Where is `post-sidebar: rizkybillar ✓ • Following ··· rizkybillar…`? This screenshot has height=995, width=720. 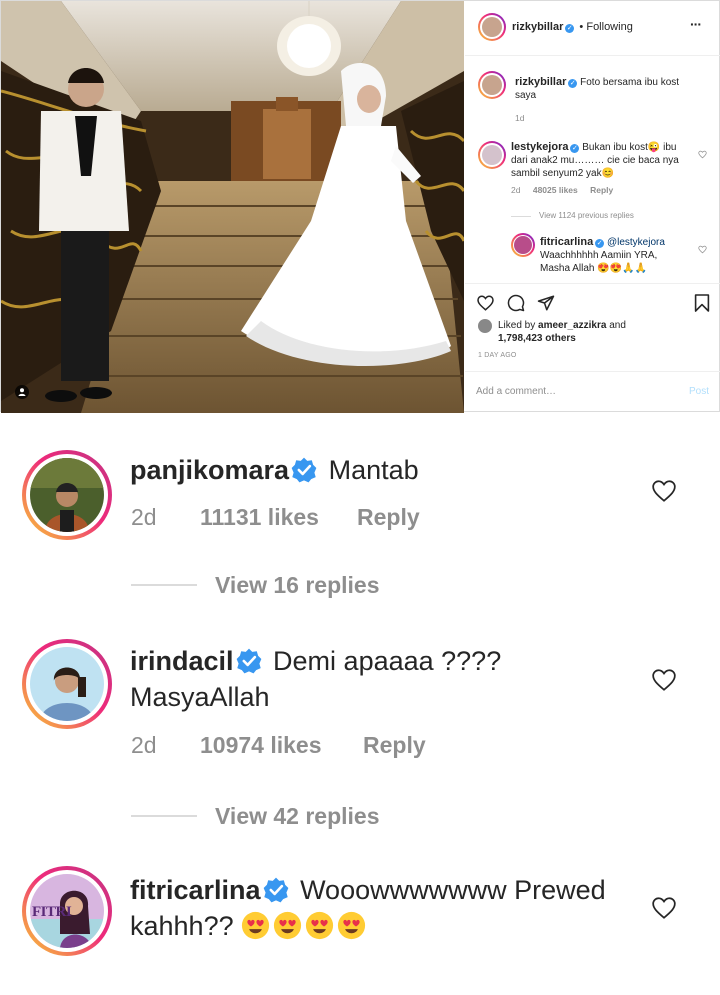
post-sidebar: rizkybillar ✓ • Following ··· rizkybillar… is located at coordinates (592, 207).